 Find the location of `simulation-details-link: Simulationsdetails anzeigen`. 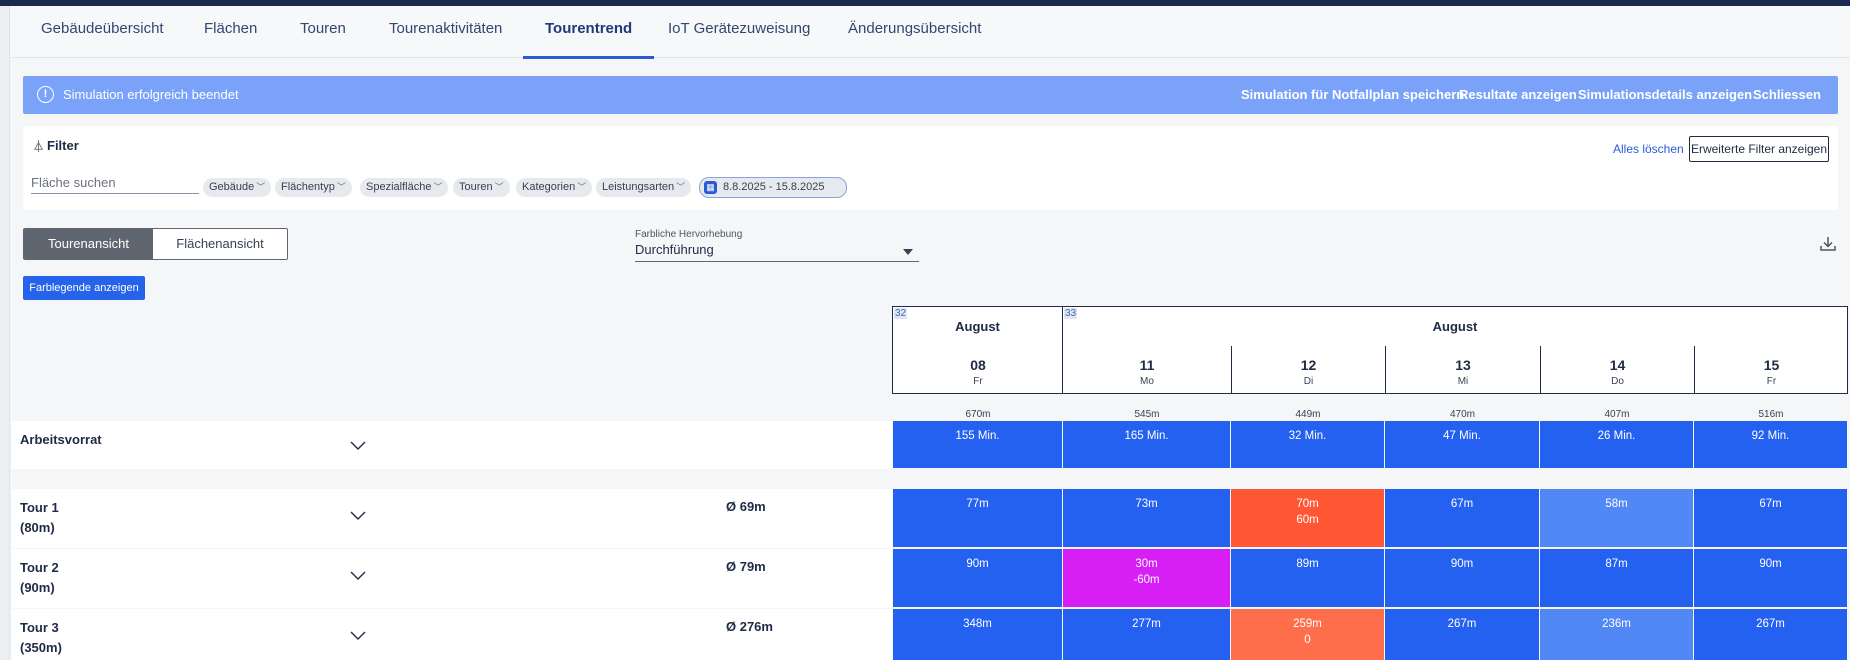

simulation-details-link: Simulationsdetails anzeigen is located at coordinates (1665, 94).